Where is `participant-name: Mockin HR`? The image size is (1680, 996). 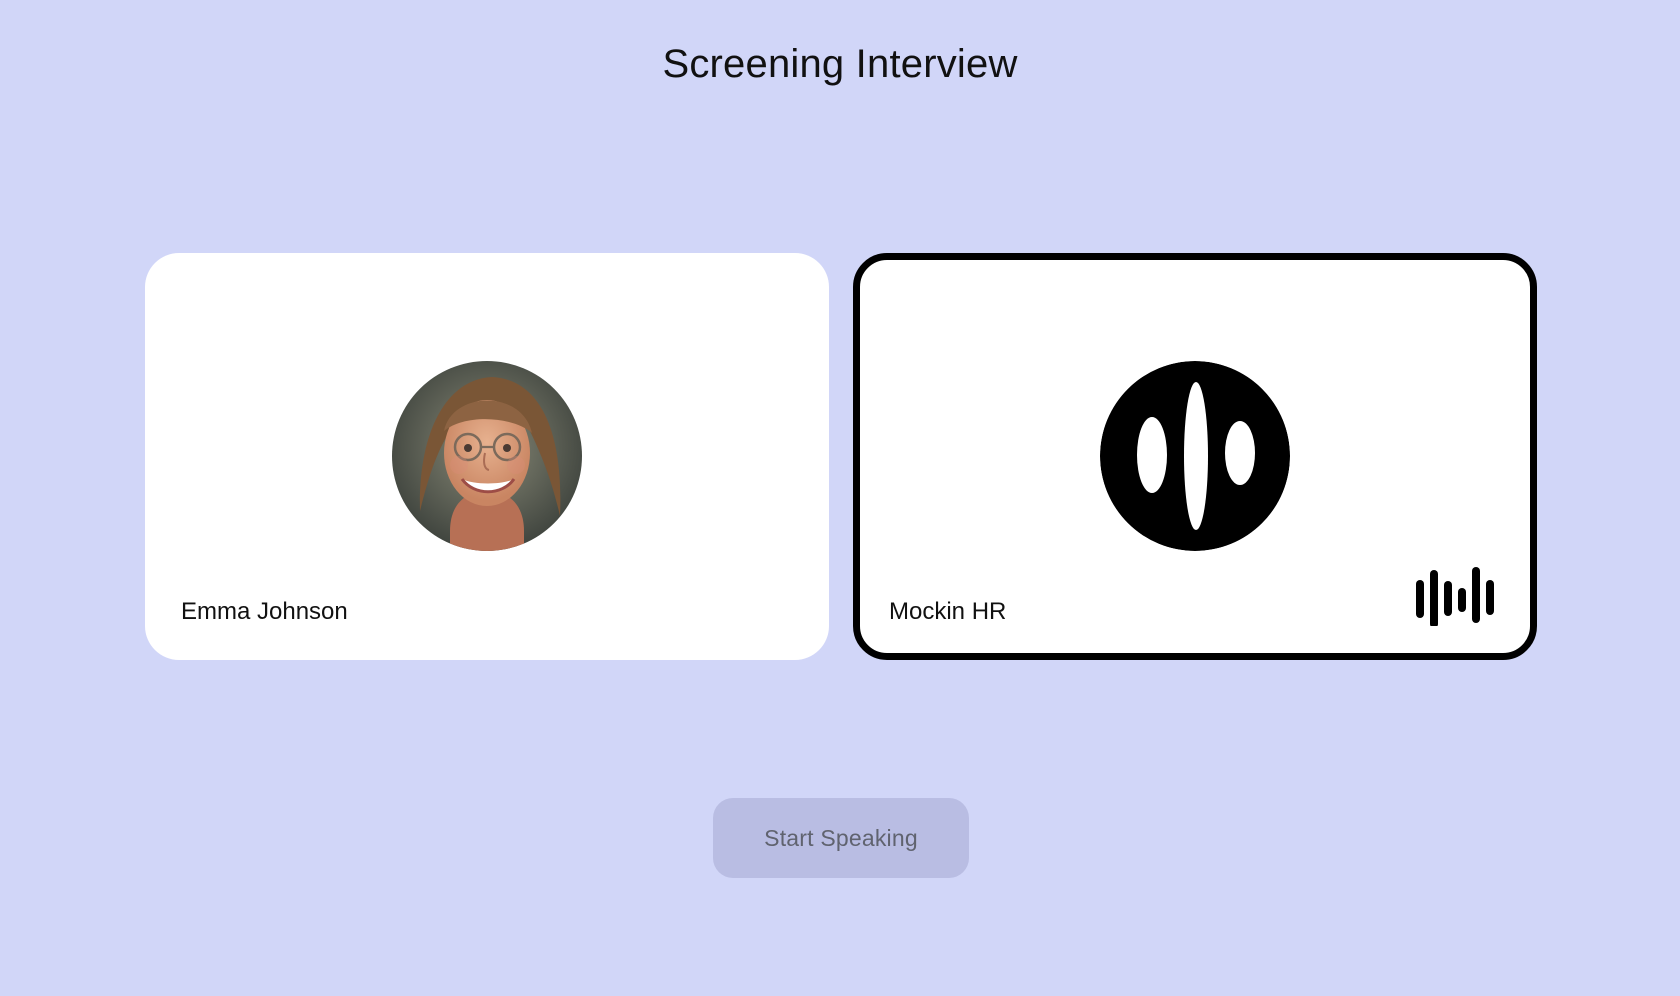
participant-name: Mockin HR is located at coordinates (948, 611).